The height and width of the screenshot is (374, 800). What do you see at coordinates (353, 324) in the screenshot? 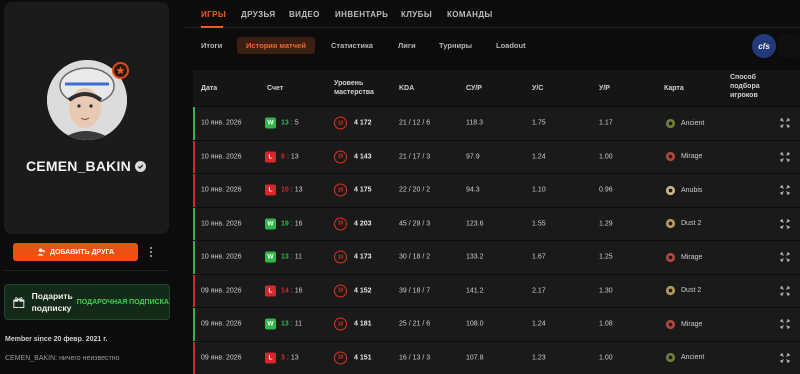
I see `match-elo: 10 4 181` at bounding box center [353, 324].